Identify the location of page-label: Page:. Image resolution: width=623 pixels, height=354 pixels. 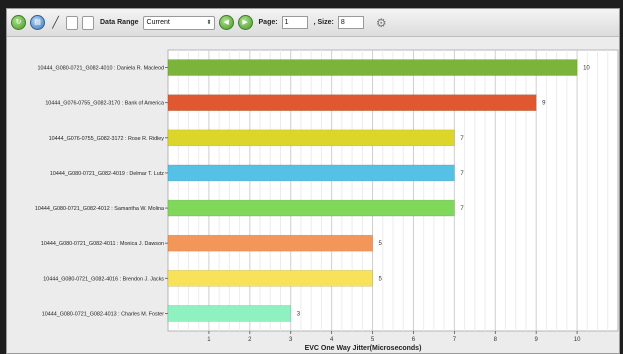
(268, 22).